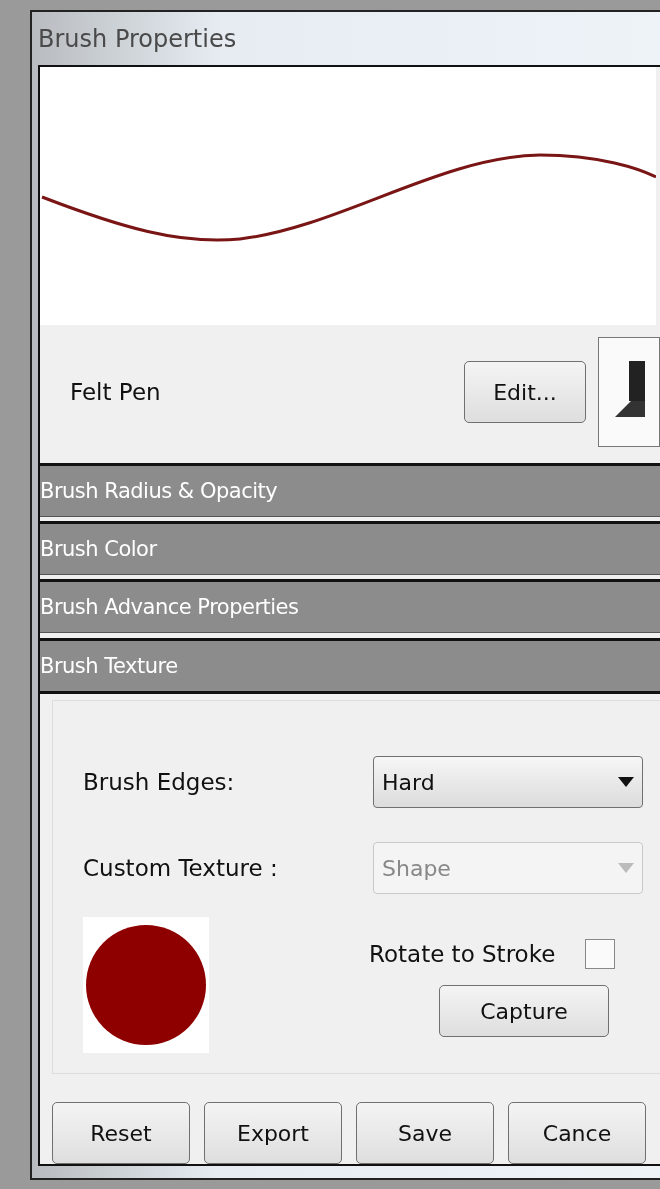 This screenshot has height=1189, width=660. Describe the element at coordinates (577, 1133) in the screenshot. I see `dialog-button: Cance` at that location.